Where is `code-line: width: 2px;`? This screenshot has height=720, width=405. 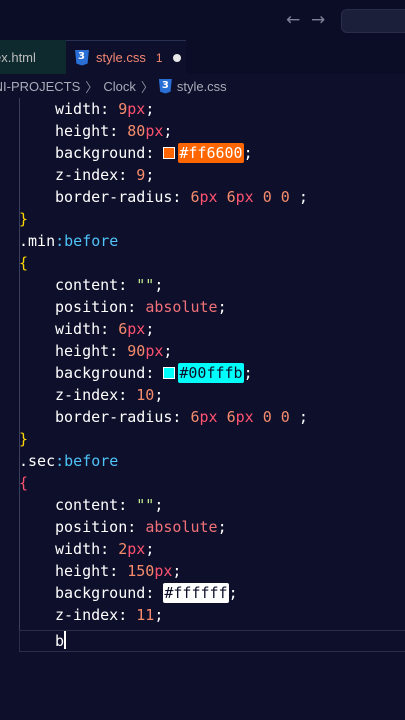 code-line: width: 2px; is located at coordinates (105, 549).